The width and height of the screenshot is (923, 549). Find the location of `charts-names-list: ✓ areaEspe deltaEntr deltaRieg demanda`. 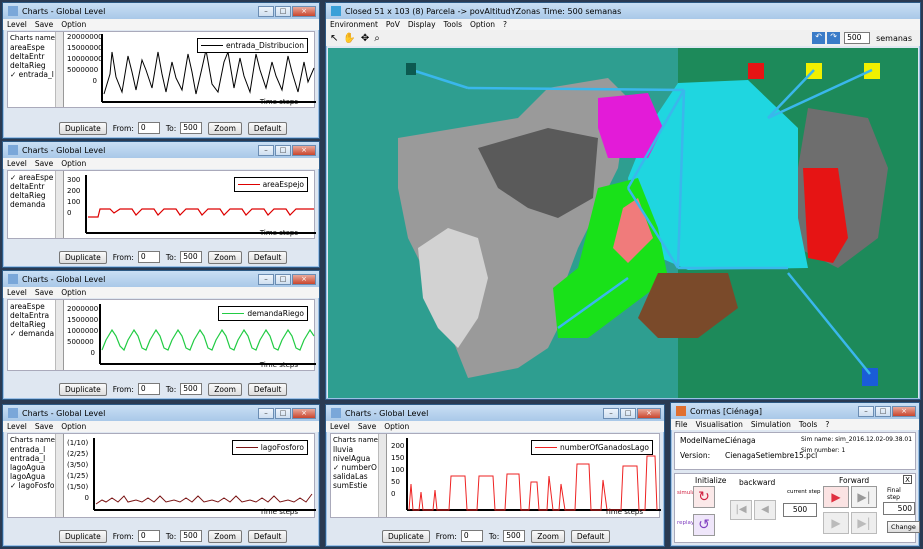

charts-names-list: ✓ areaEspe deltaEntr deltaRieg demanda is located at coordinates (36, 204).